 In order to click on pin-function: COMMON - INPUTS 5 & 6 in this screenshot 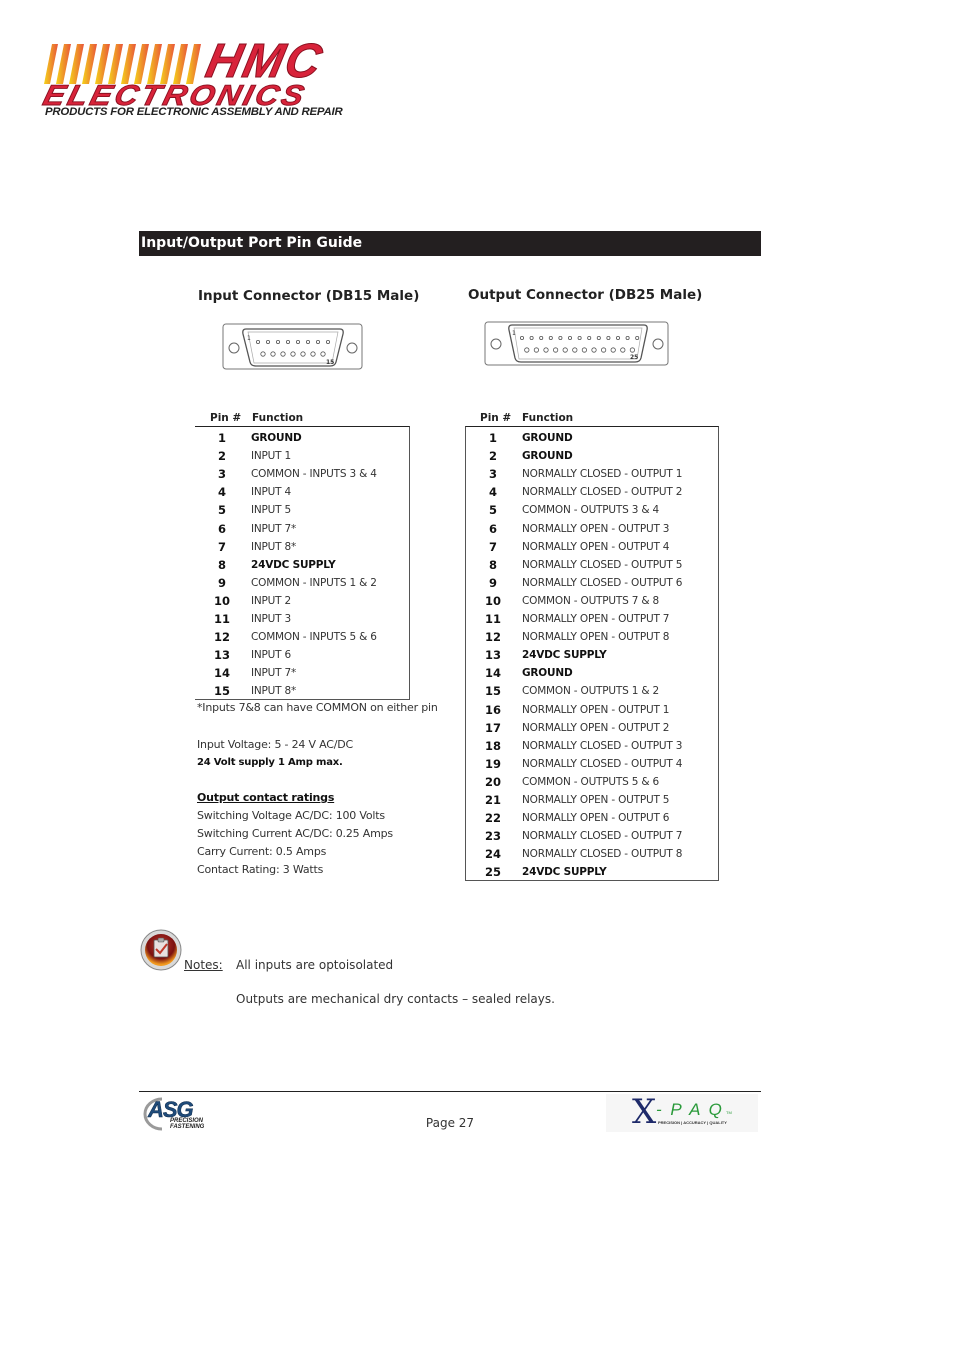, I will do `click(314, 637)`.